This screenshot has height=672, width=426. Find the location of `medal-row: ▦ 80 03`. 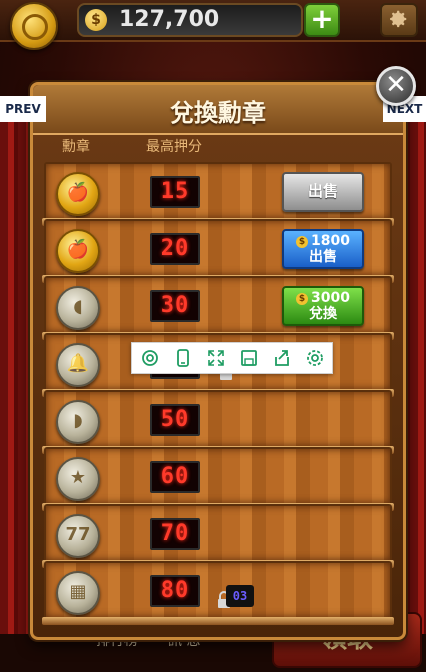

medal-row: ▦ 80 03 is located at coordinates (218, 593).